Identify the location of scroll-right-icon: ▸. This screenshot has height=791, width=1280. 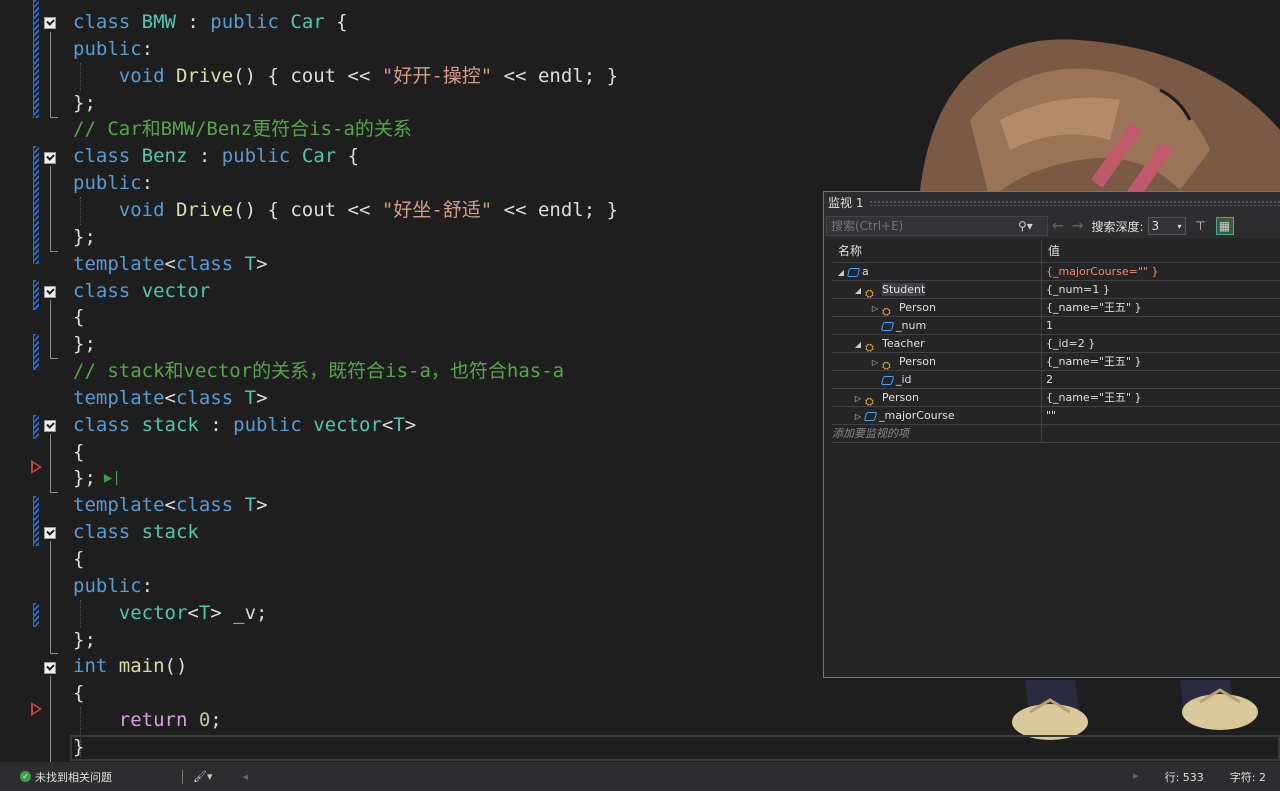
(1136, 777).